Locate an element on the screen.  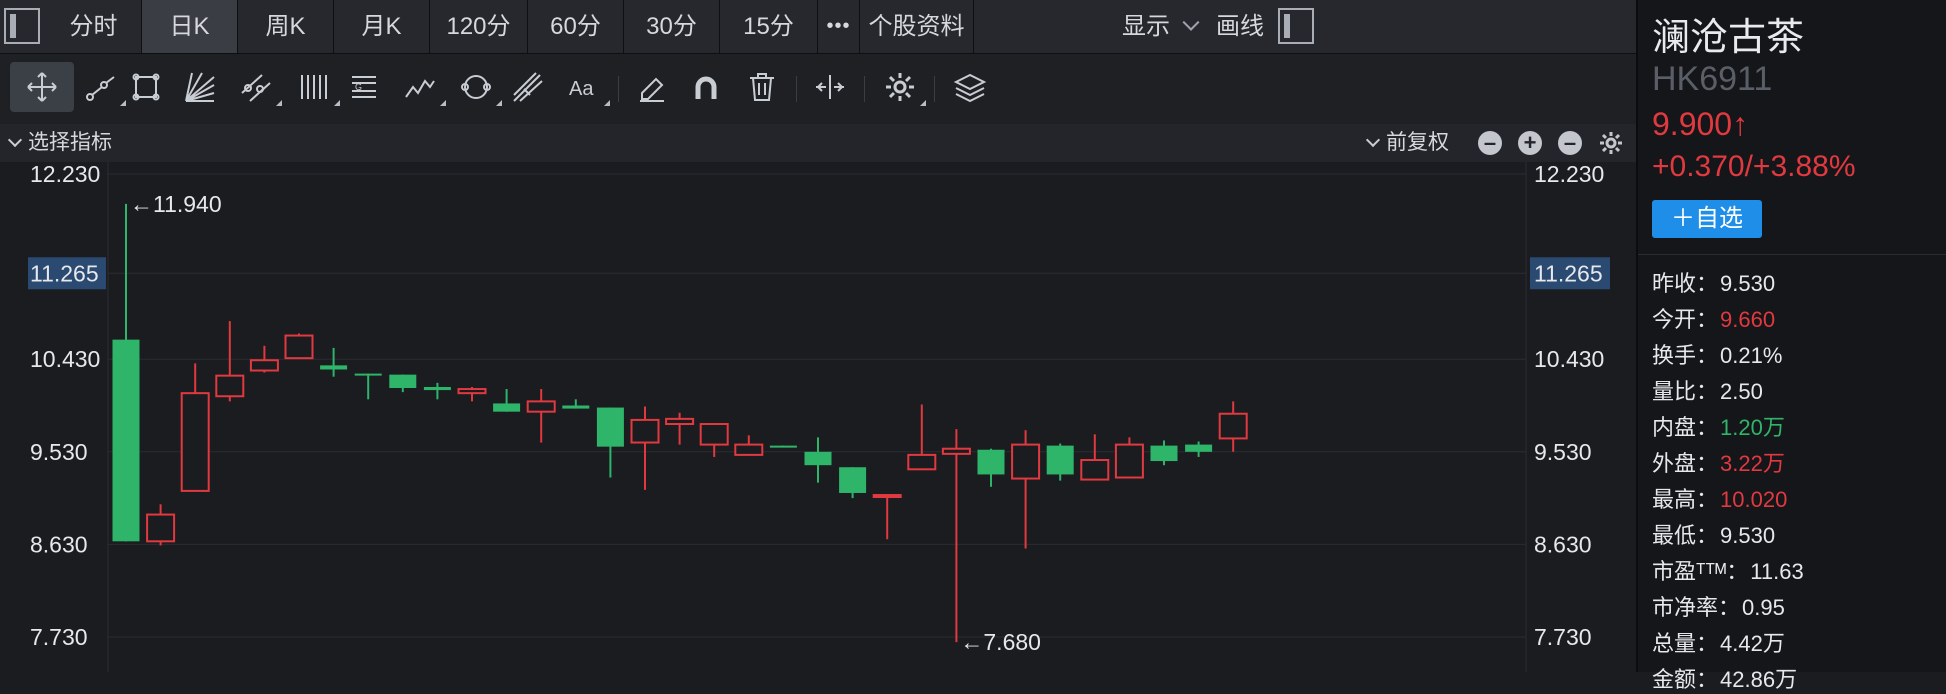
y-tick-label-right: 7.730 is located at coordinates (1563, 637).